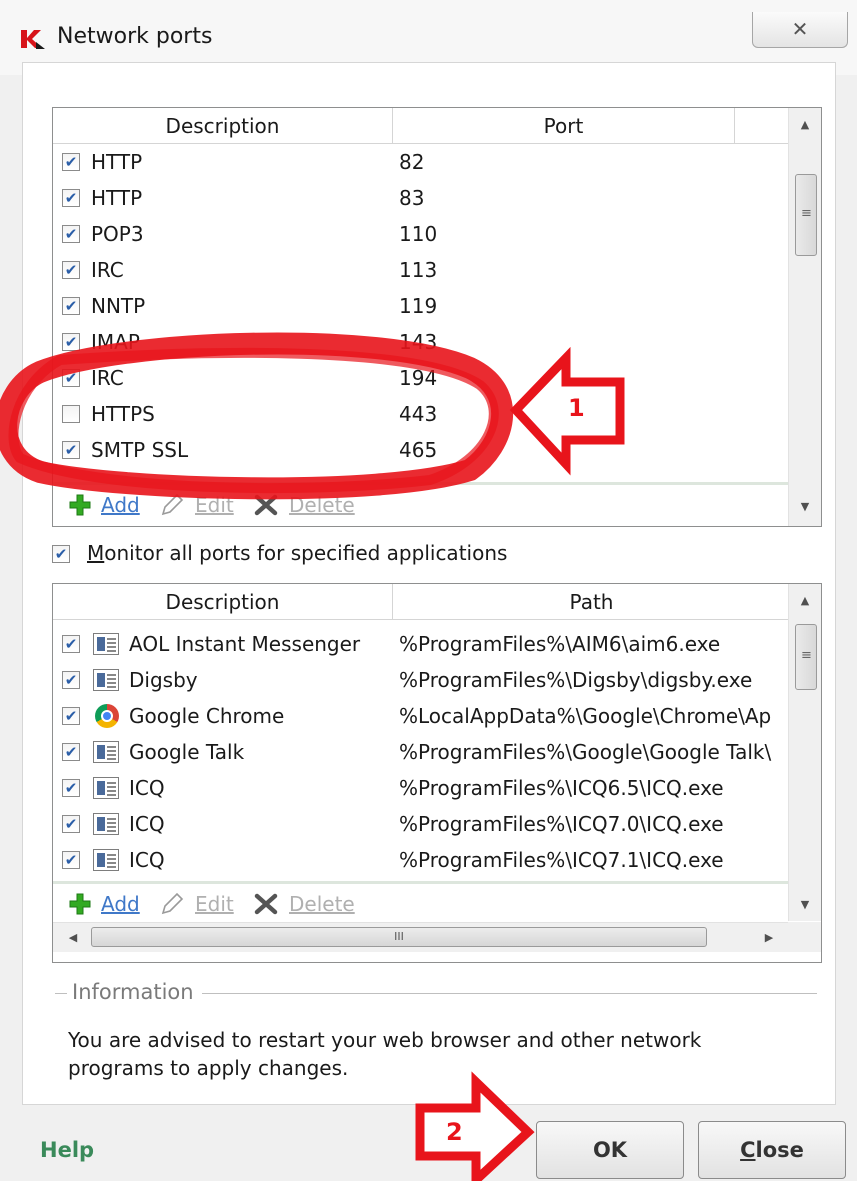 This screenshot has height=1181, width=857. What do you see at coordinates (257, 416) in the screenshot?
I see `red-scribble-circle` at bounding box center [257, 416].